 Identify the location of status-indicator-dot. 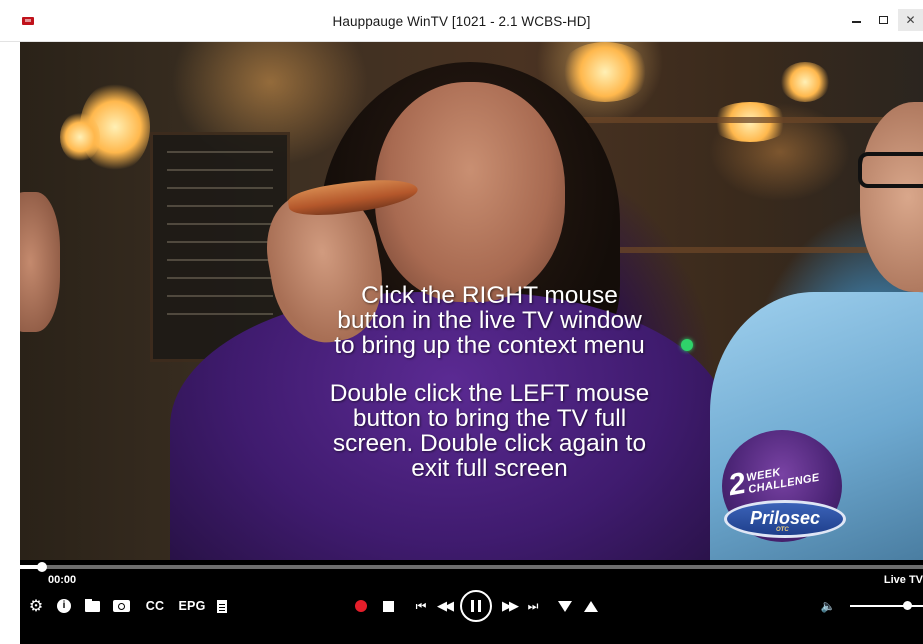
(687, 345).